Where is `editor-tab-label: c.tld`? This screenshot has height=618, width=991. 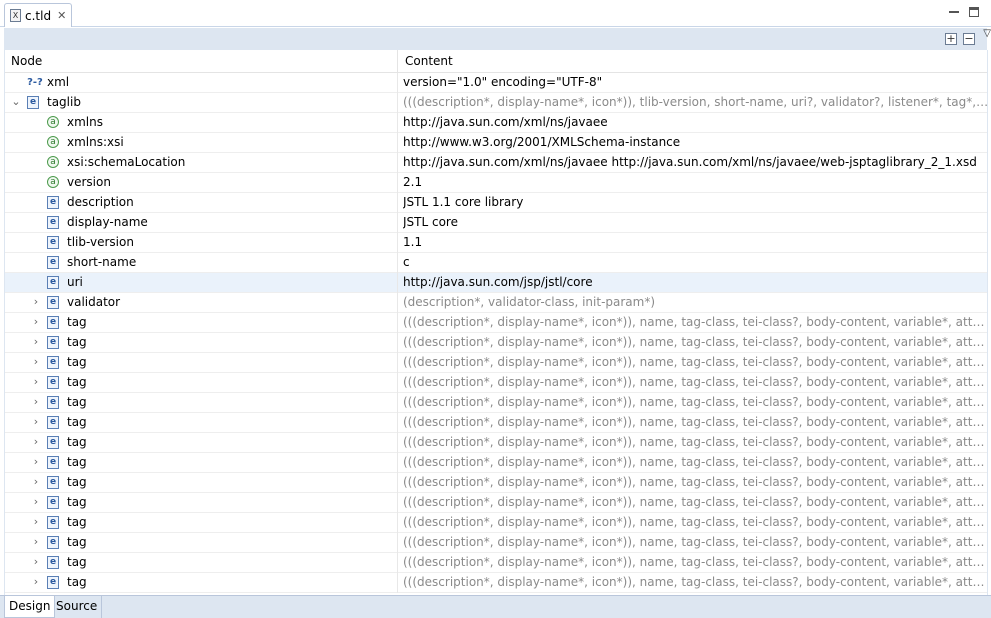
editor-tab-label: c.tld is located at coordinates (38, 15).